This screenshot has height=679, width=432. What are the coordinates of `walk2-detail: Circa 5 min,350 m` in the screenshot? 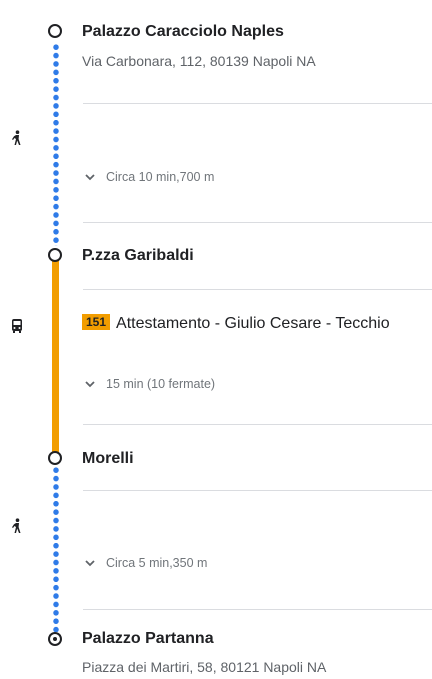 It's located at (157, 563).